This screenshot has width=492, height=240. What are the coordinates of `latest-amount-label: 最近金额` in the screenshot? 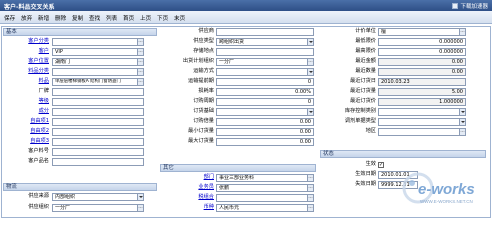 It's located at (365, 61).